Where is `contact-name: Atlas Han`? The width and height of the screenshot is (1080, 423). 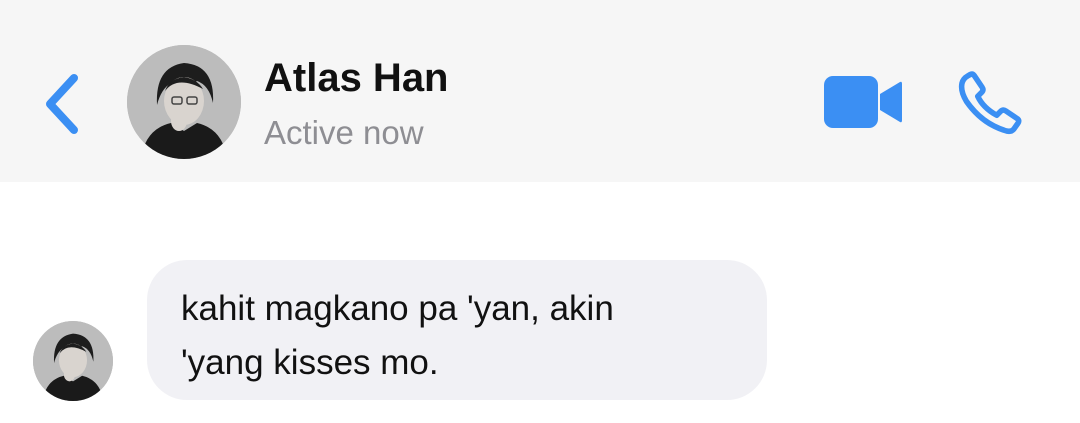
contact-name: Atlas Han is located at coordinates (356, 78).